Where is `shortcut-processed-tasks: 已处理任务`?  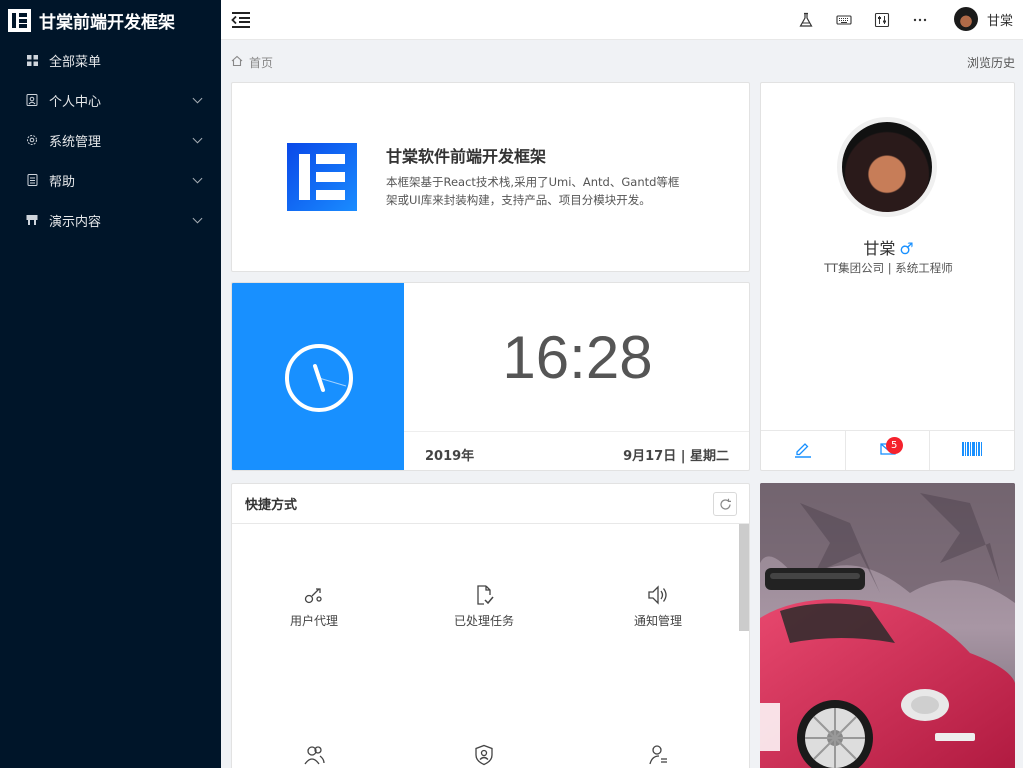
shortcut-processed-tasks: 已处理任务 is located at coordinates (484, 606).